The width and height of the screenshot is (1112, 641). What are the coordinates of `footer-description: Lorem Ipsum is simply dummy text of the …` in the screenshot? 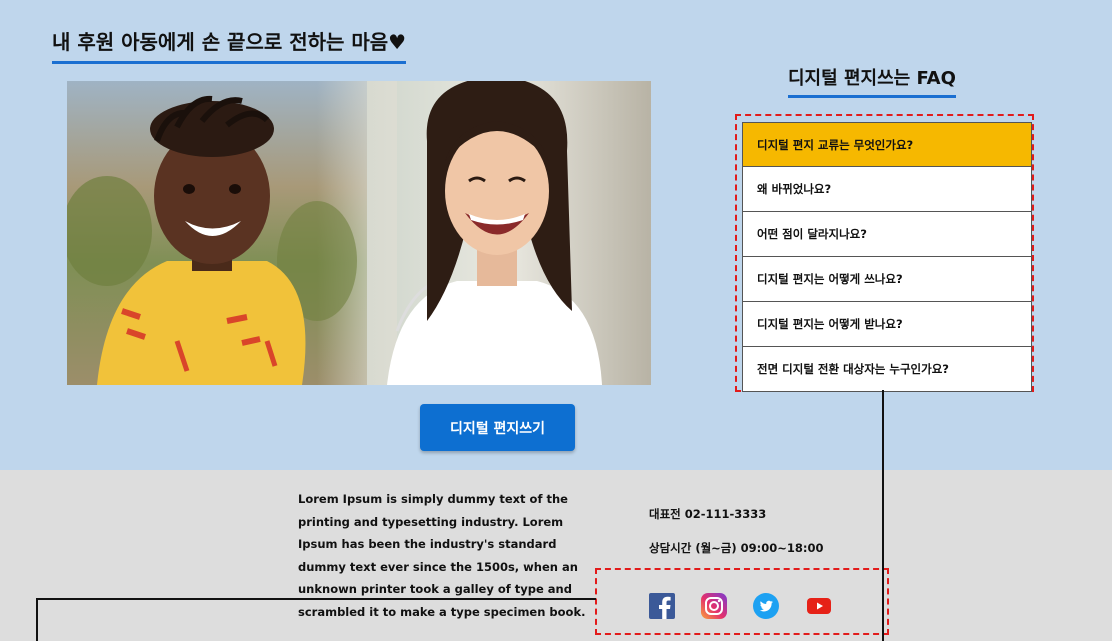 It's located at (442, 555).